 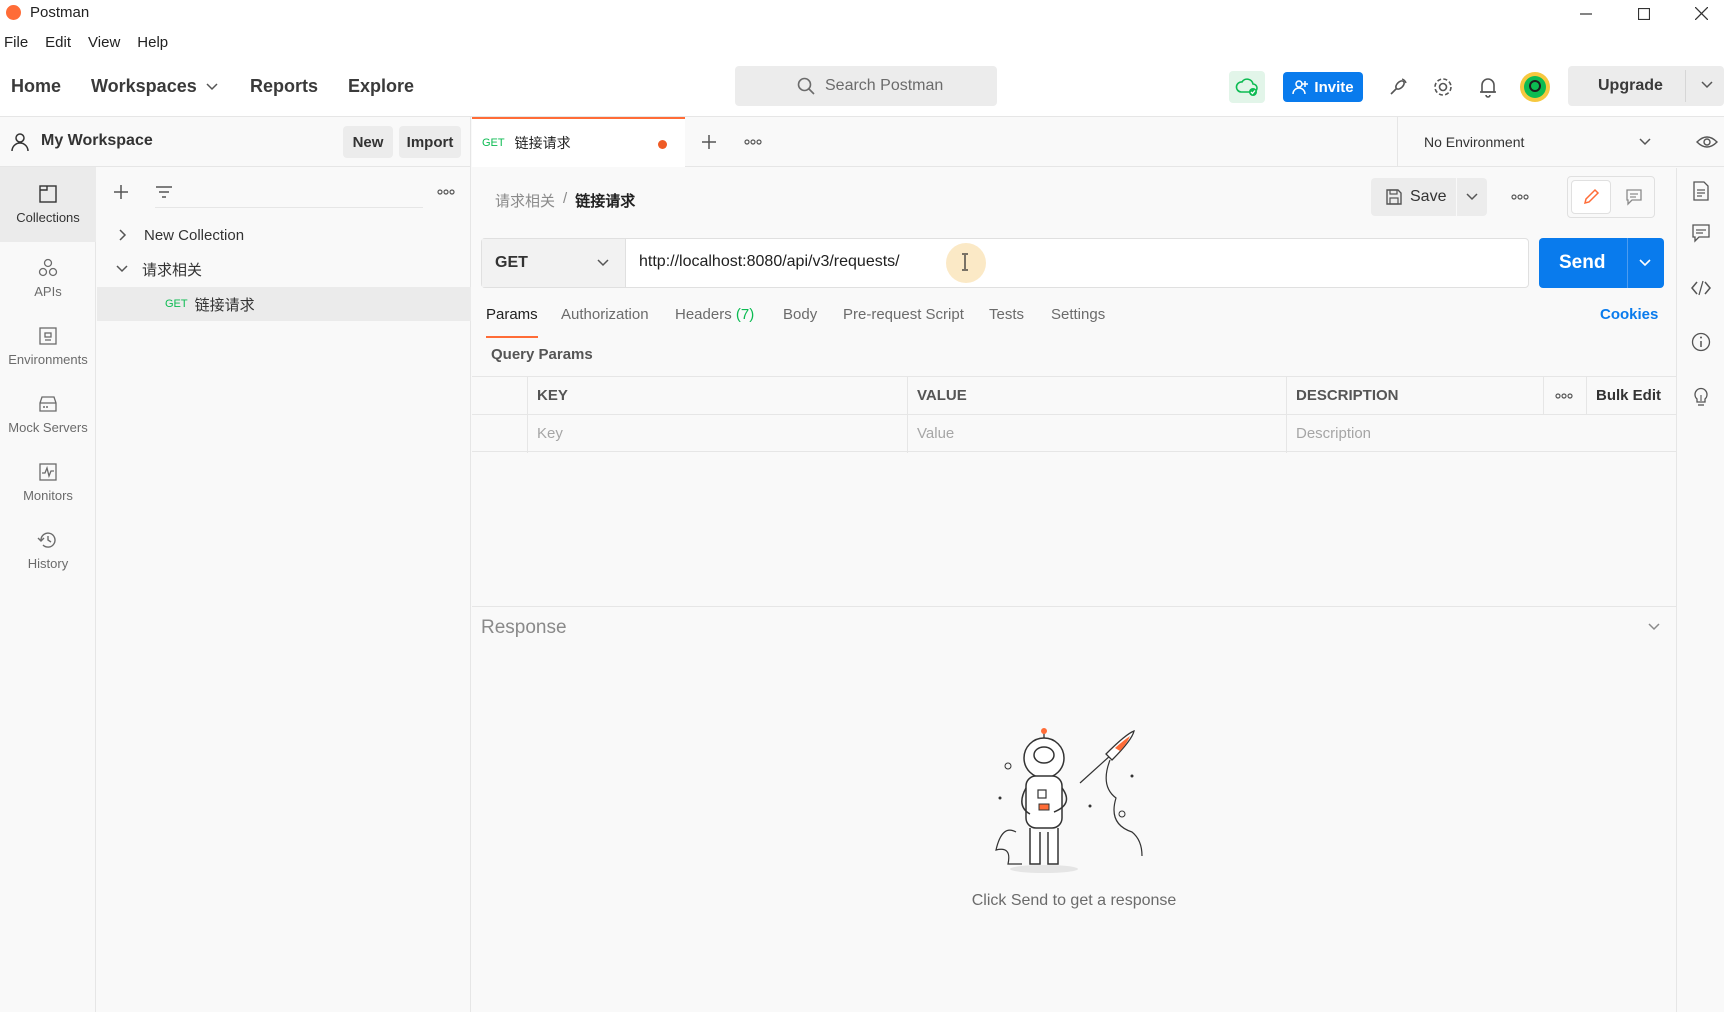 What do you see at coordinates (1701, 191) in the screenshot?
I see `documentation-icon` at bounding box center [1701, 191].